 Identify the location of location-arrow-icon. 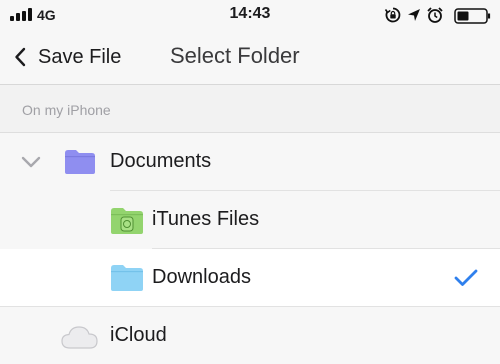
(414, 15).